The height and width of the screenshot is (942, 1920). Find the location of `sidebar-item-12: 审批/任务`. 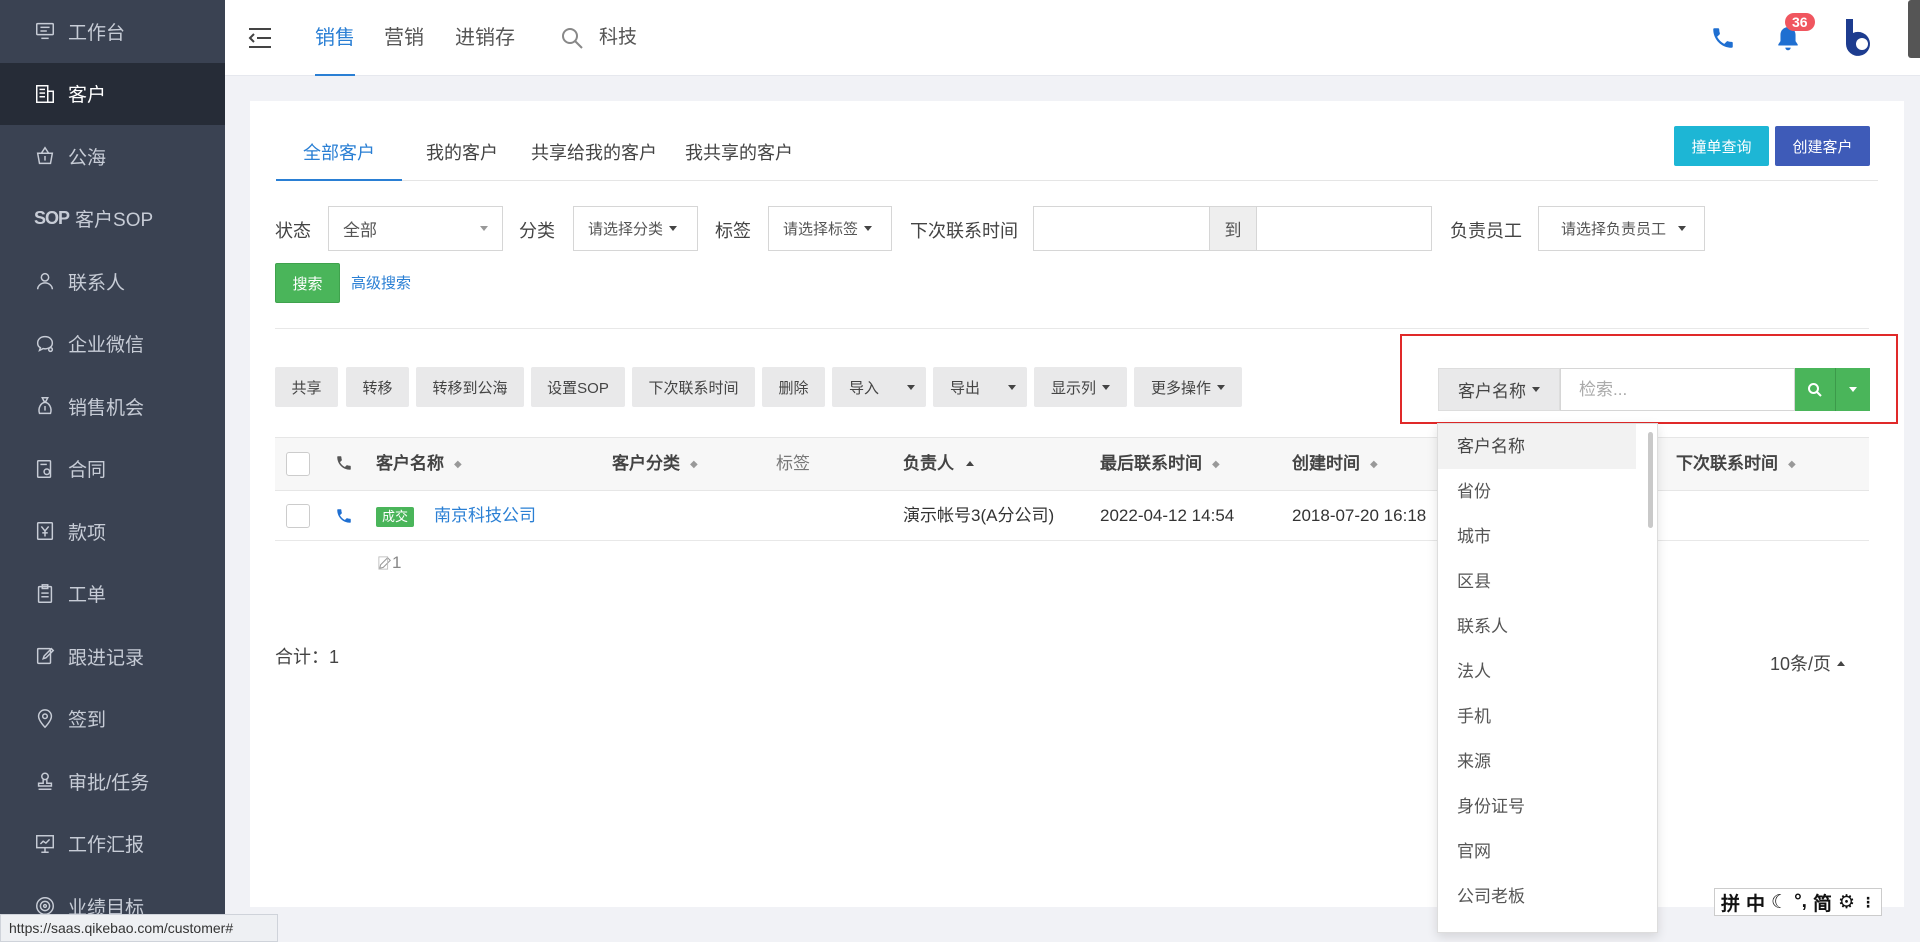

sidebar-item-12: 审批/任务 is located at coordinates (112, 781).